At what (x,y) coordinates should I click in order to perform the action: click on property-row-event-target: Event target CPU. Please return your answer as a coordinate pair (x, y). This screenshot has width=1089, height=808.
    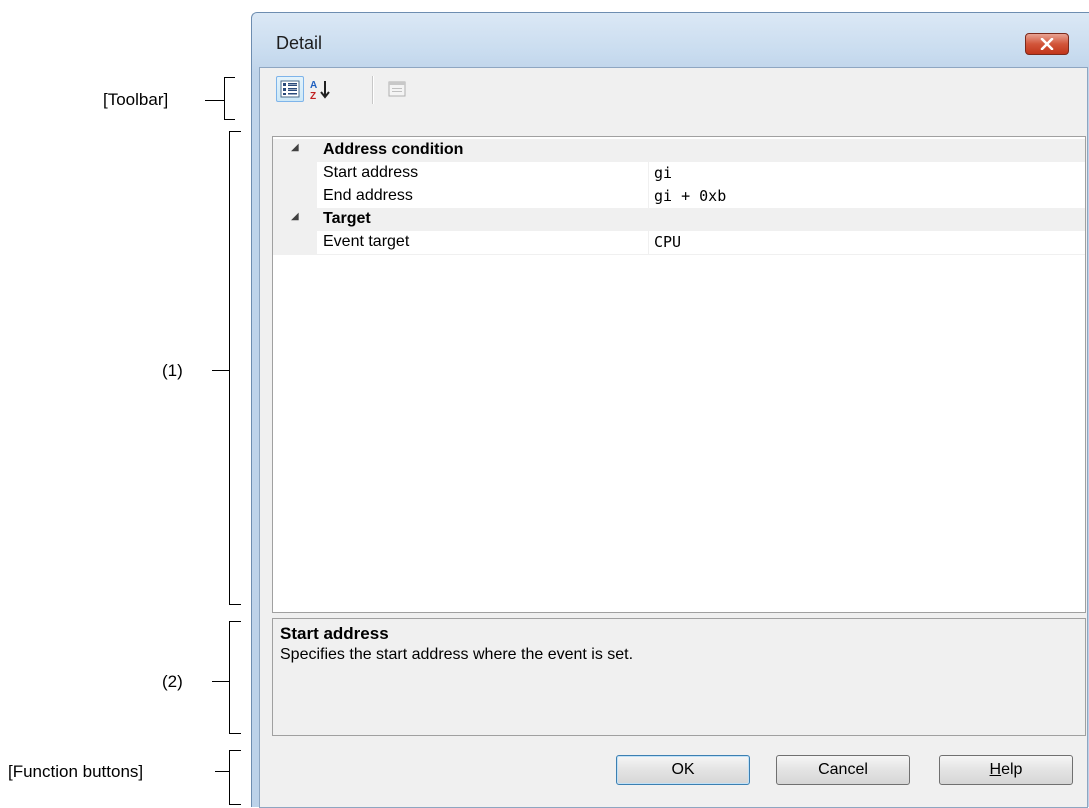
    Looking at the image, I should click on (679, 243).